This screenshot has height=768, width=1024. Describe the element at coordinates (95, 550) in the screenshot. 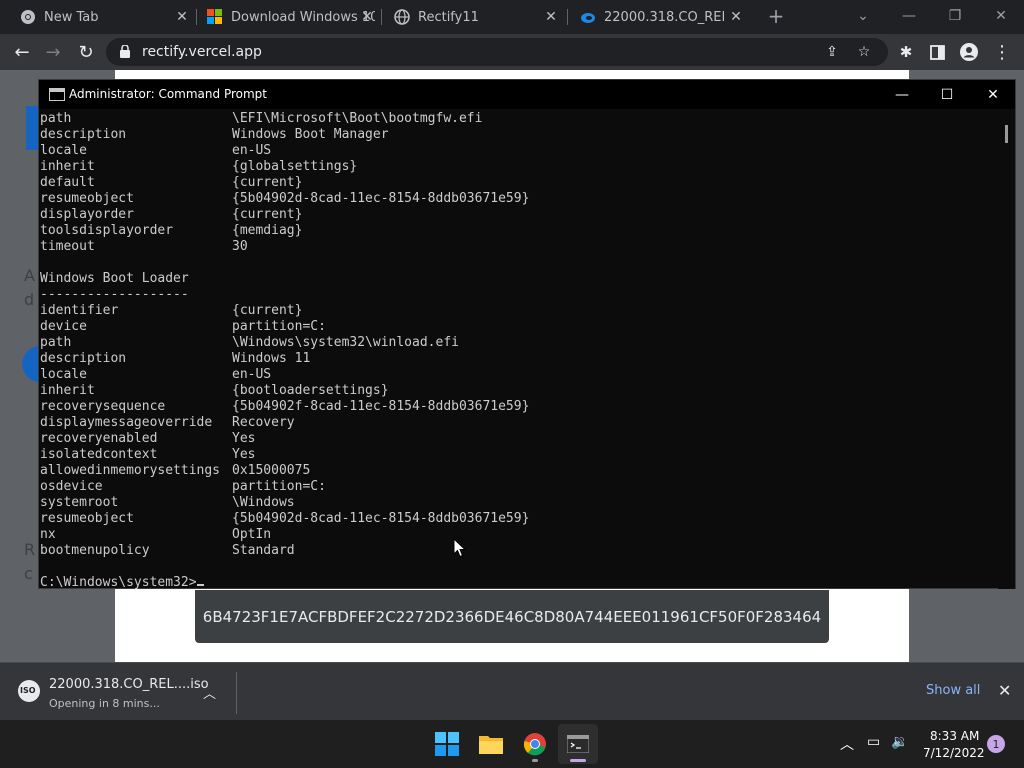

I see `console-key: bootmenupolicy` at that location.